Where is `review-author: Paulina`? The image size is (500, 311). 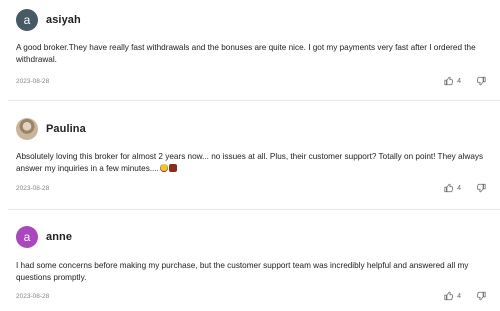 review-author: Paulina is located at coordinates (66, 129).